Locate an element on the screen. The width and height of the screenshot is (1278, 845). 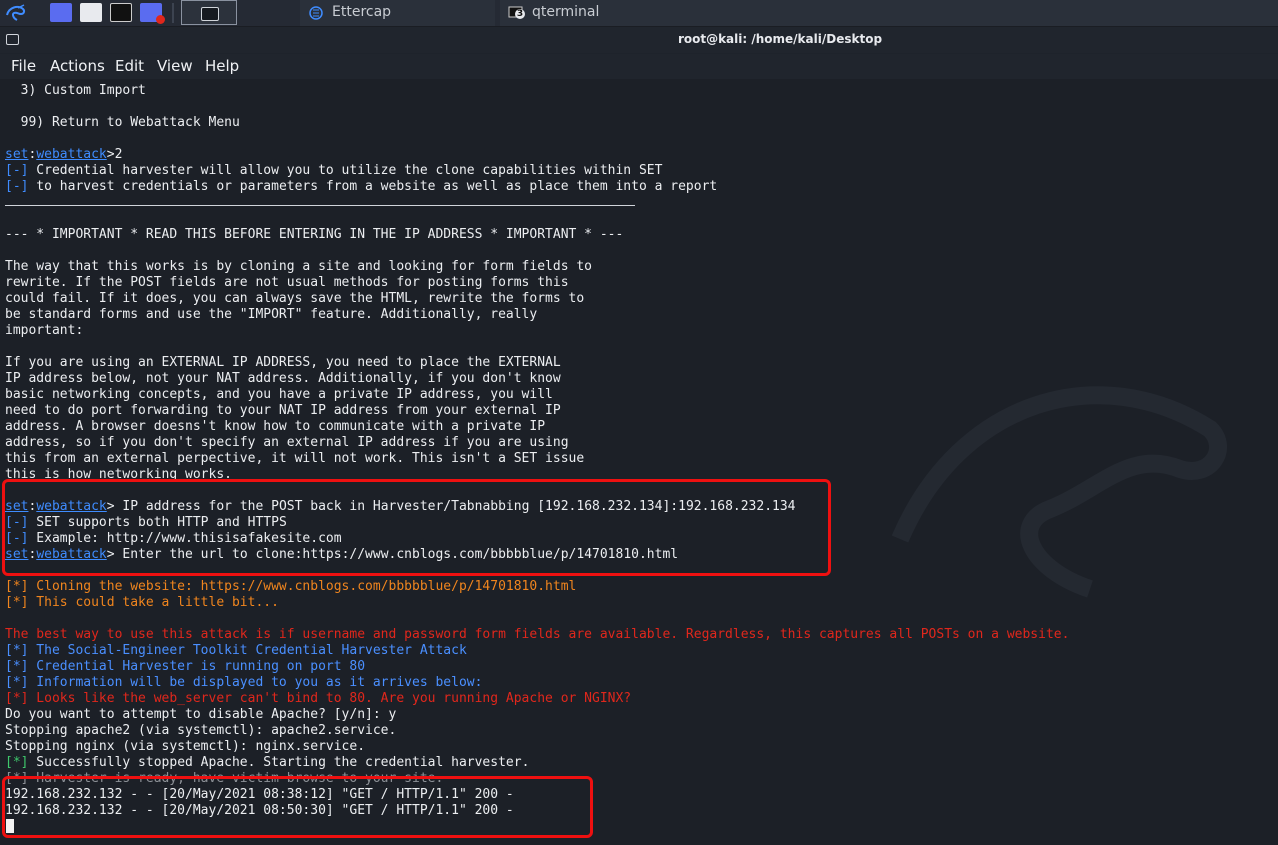
panel-separator is located at coordinates (173, 13).